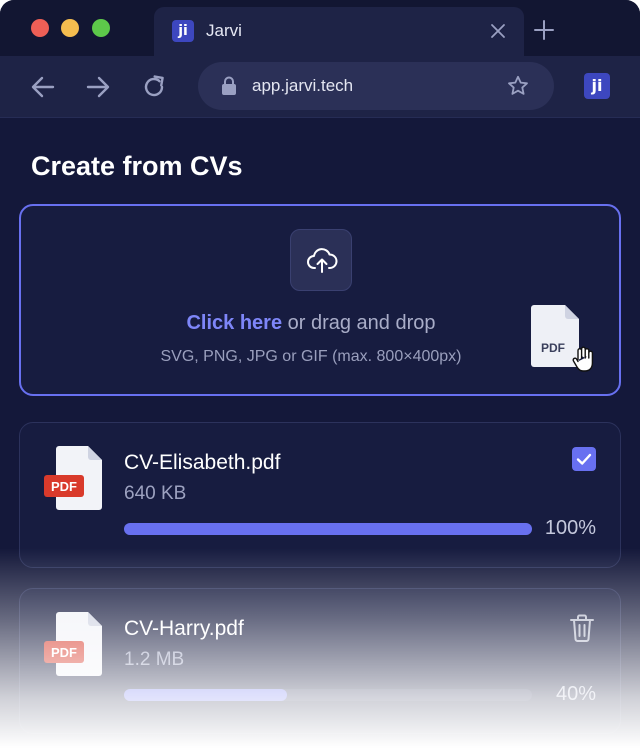 The width and height of the screenshot is (640, 748). I want to click on address-bar: app.jarvi.tech, so click(376, 86).